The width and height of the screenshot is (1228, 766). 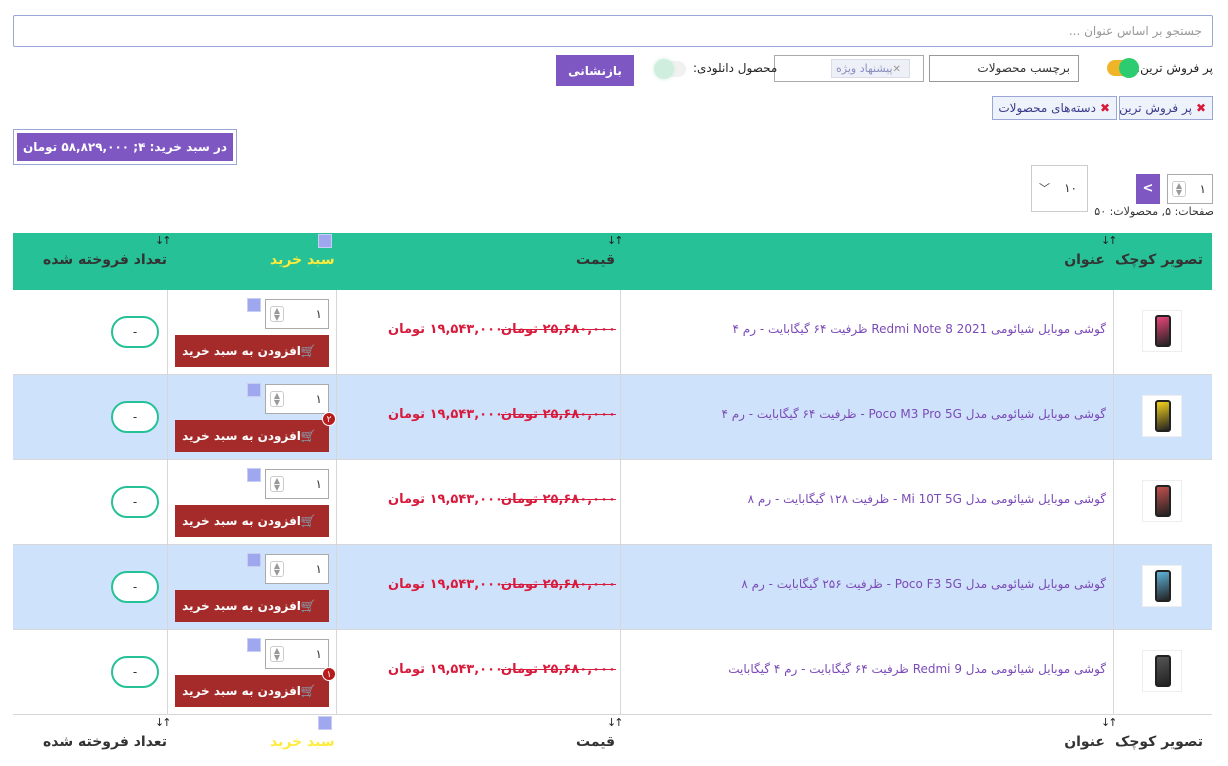 What do you see at coordinates (329, 674) in the screenshot?
I see `cart-count-badge: ۱` at bounding box center [329, 674].